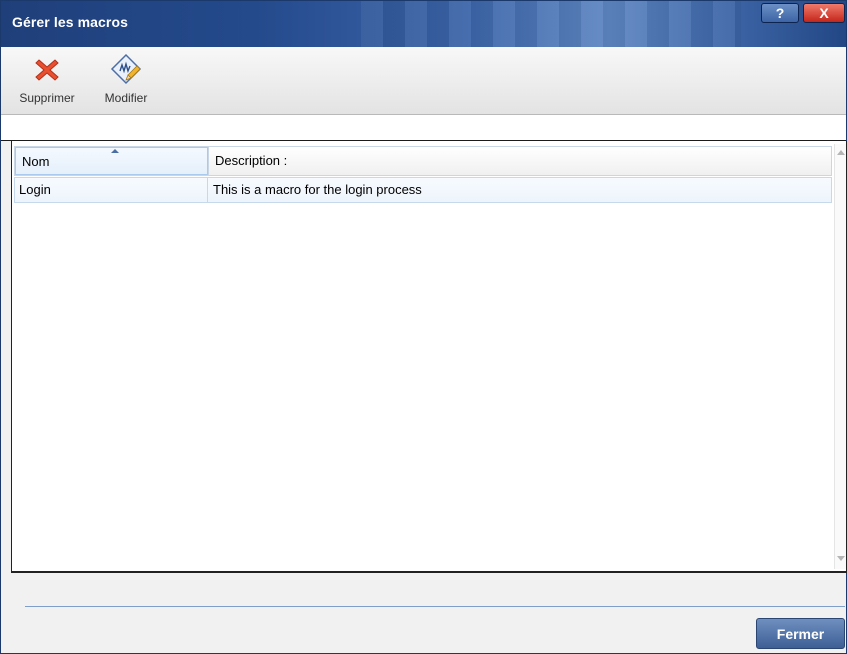  I want to click on vertical-scrollbar, so click(840, 356).